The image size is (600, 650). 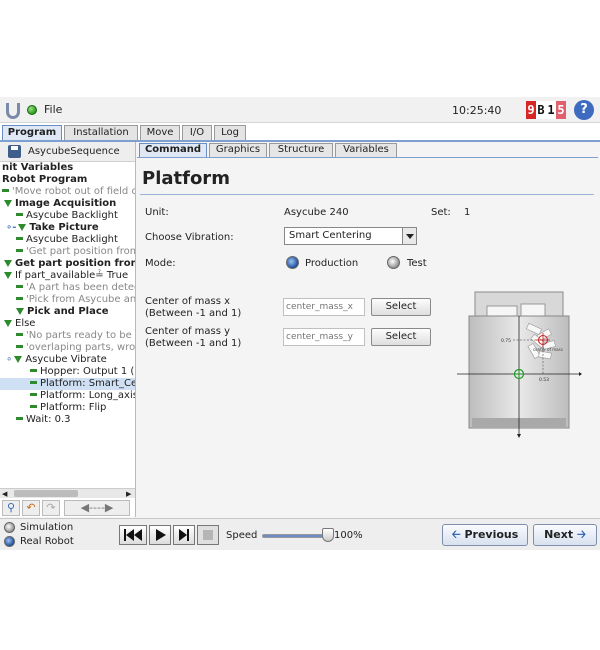 What do you see at coordinates (97, 508) in the screenshot?
I see `move-node-icon: ◀----▶` at bounding box center [97, 508].